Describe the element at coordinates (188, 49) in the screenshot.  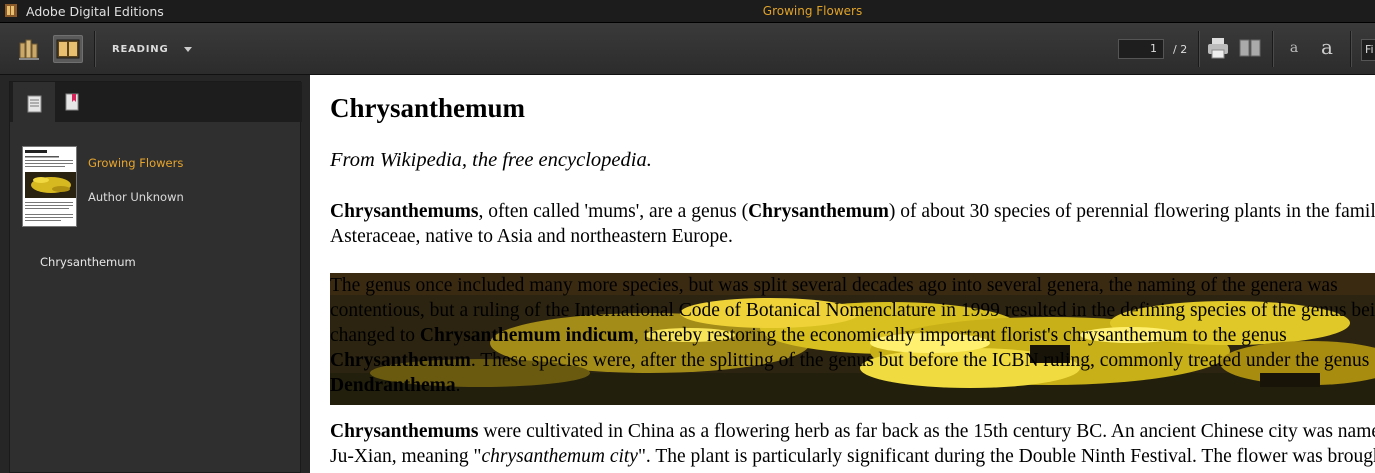
I see `mode-dropdown-chevron-icon` at that location.